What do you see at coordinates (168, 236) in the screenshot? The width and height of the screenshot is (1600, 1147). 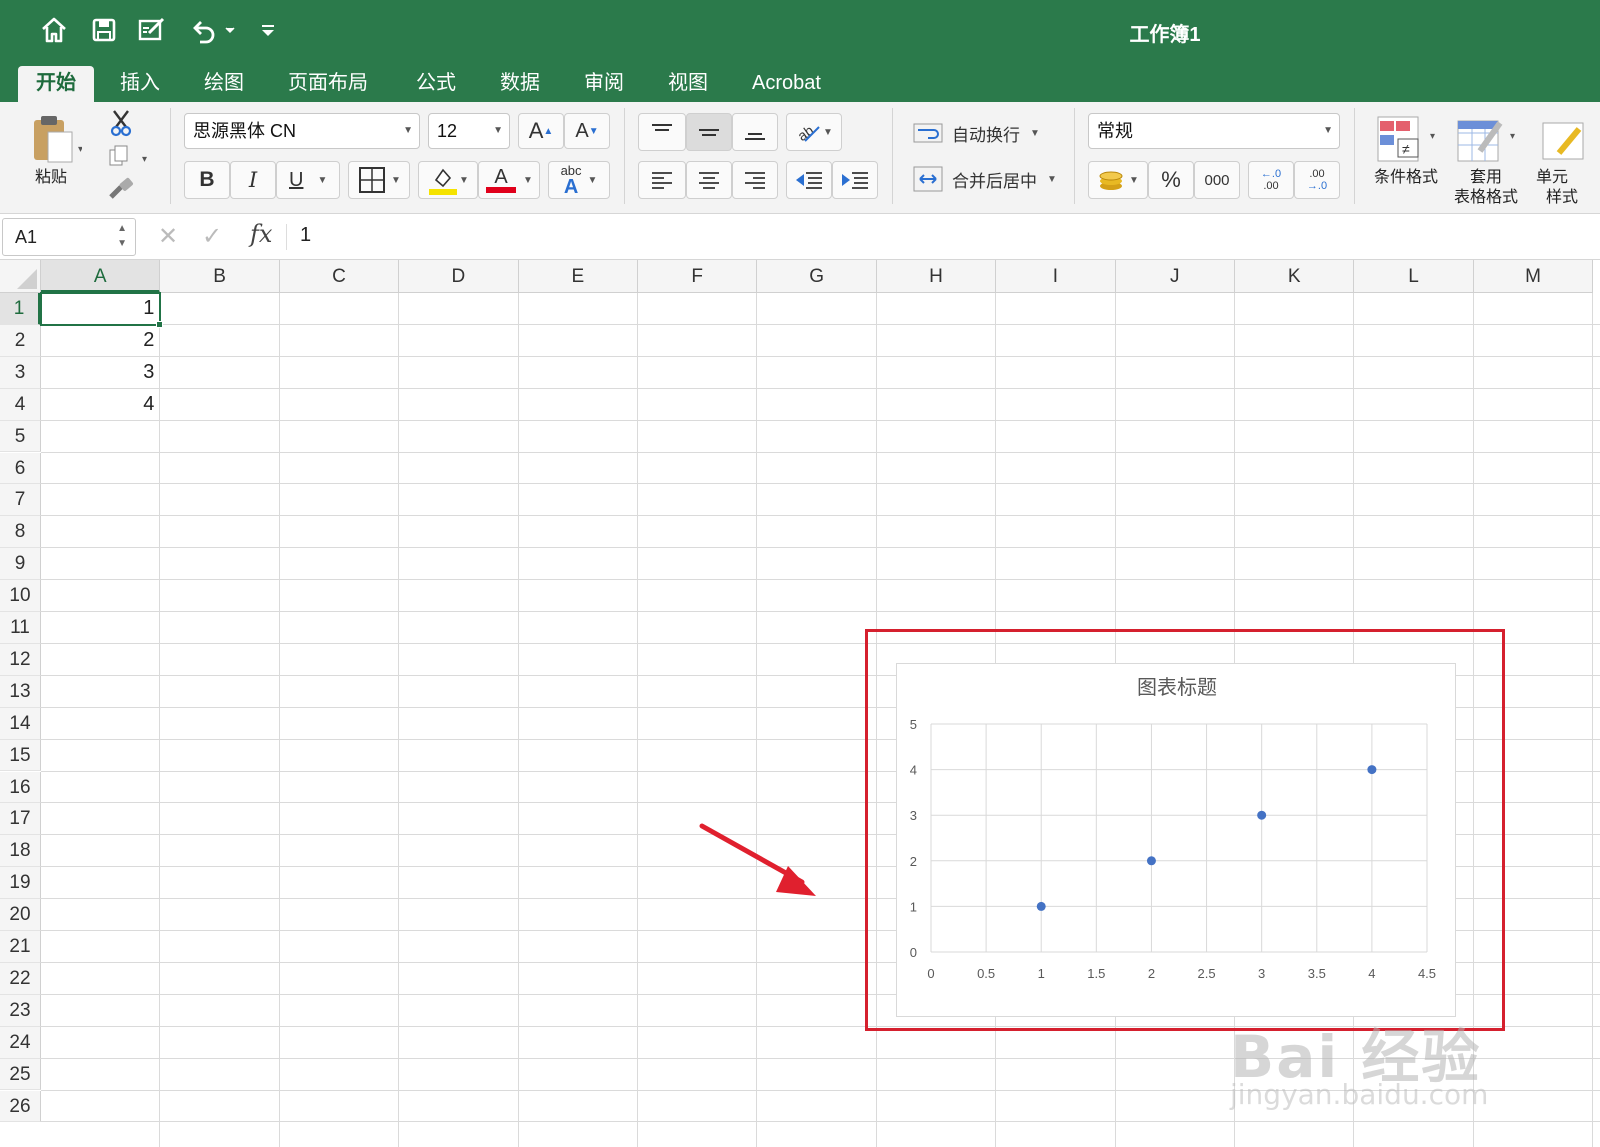 I see `cancel-edit-icon: ✕` at bounding box center [168, 236].